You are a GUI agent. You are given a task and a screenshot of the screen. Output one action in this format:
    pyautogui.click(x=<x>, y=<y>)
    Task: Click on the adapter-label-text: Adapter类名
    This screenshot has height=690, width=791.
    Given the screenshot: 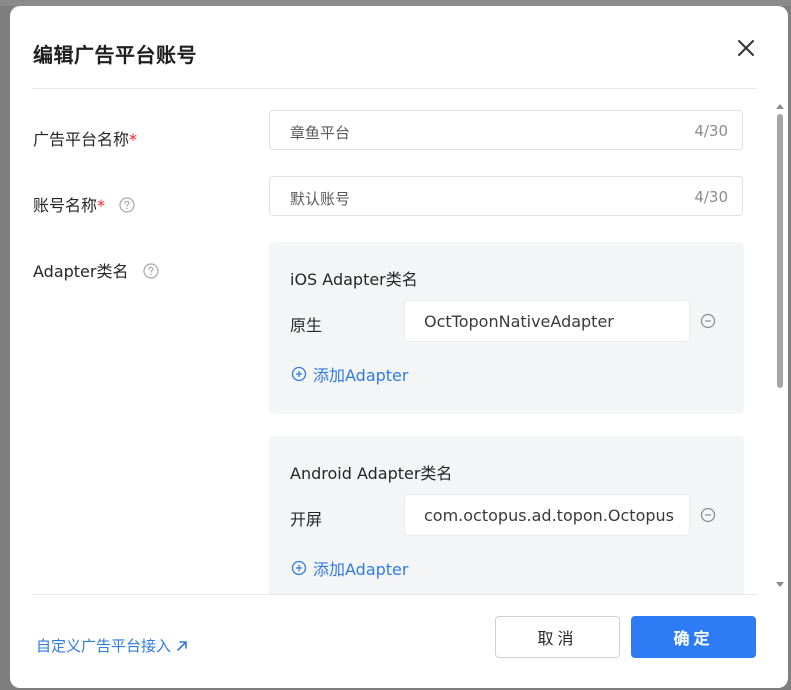 What is the action you would take?
    pyautogui.click(x=81, y=271)
    